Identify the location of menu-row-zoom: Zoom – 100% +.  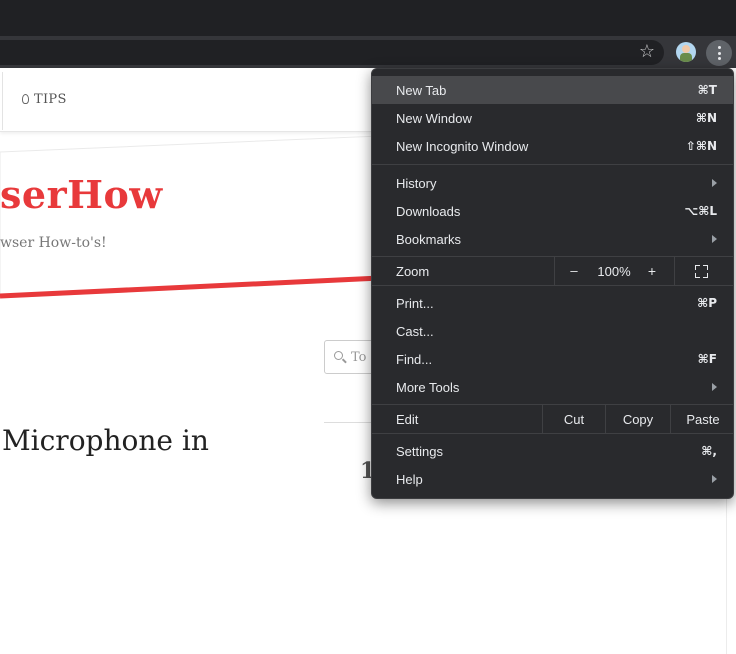
(552, 271).